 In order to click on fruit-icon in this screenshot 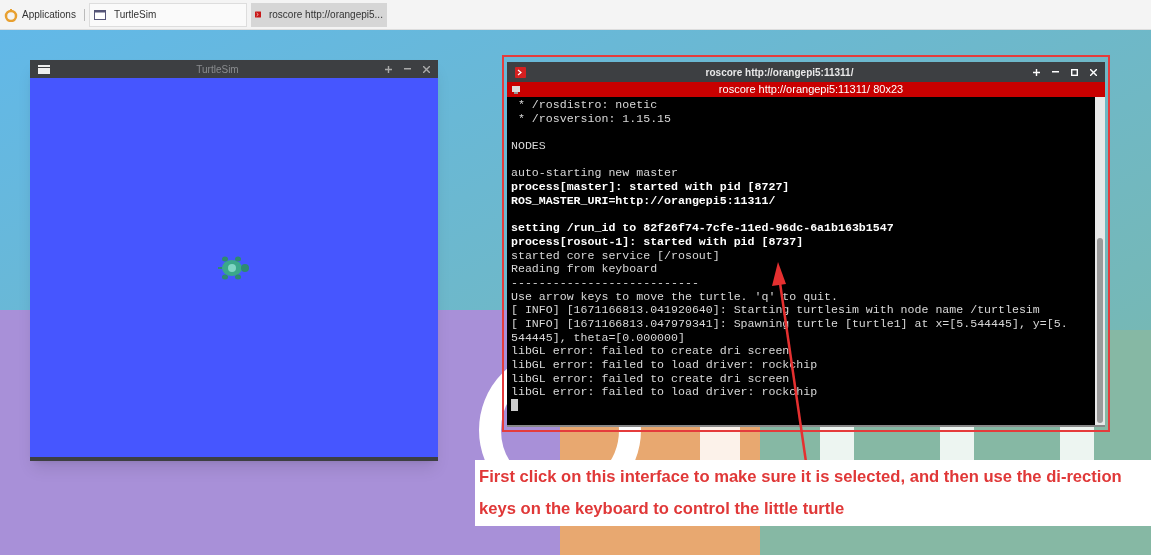, I will do `click(11, 14)`.